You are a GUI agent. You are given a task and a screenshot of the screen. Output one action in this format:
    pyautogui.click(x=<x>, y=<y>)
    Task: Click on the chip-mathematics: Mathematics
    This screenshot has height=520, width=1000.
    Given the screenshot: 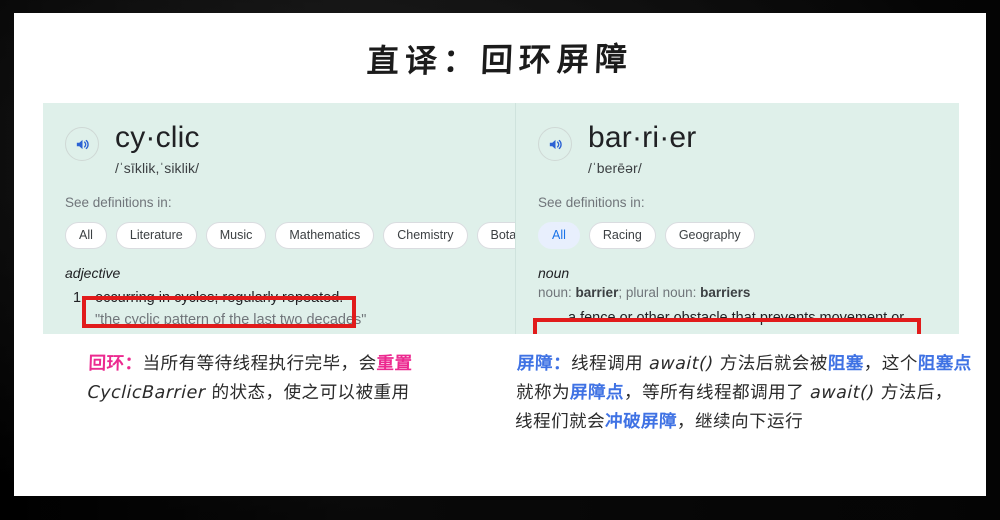 What is the action you would take?
    pyautogui.click(x=325, y=235)
    